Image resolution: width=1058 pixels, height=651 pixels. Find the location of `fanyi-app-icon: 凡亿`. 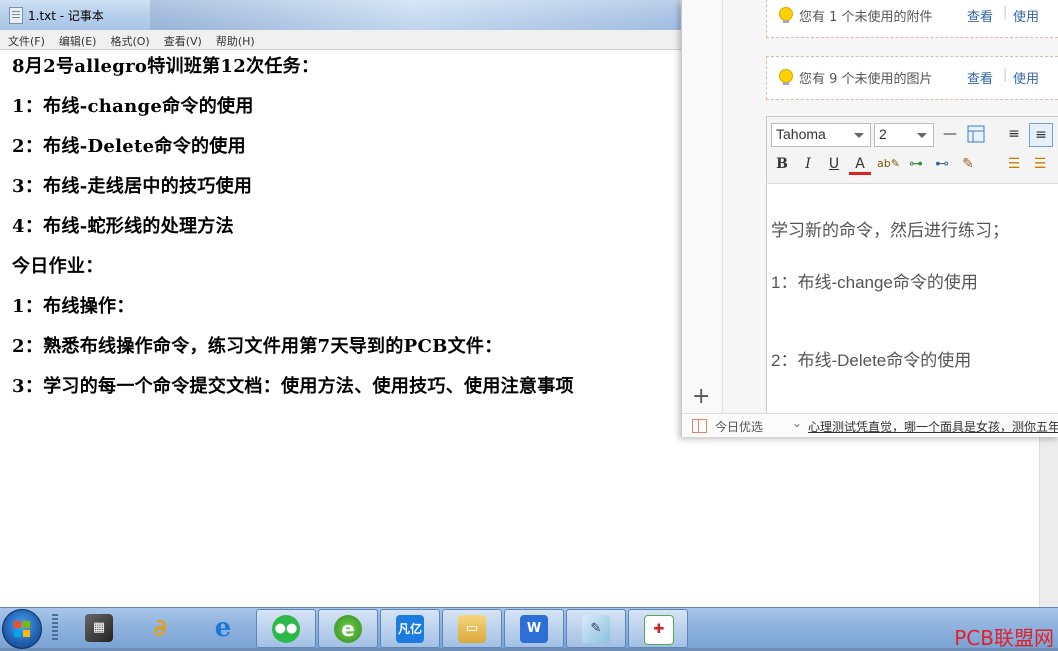

fanyi-app-icon: 凡亿 is located at coordinates (410, 629).